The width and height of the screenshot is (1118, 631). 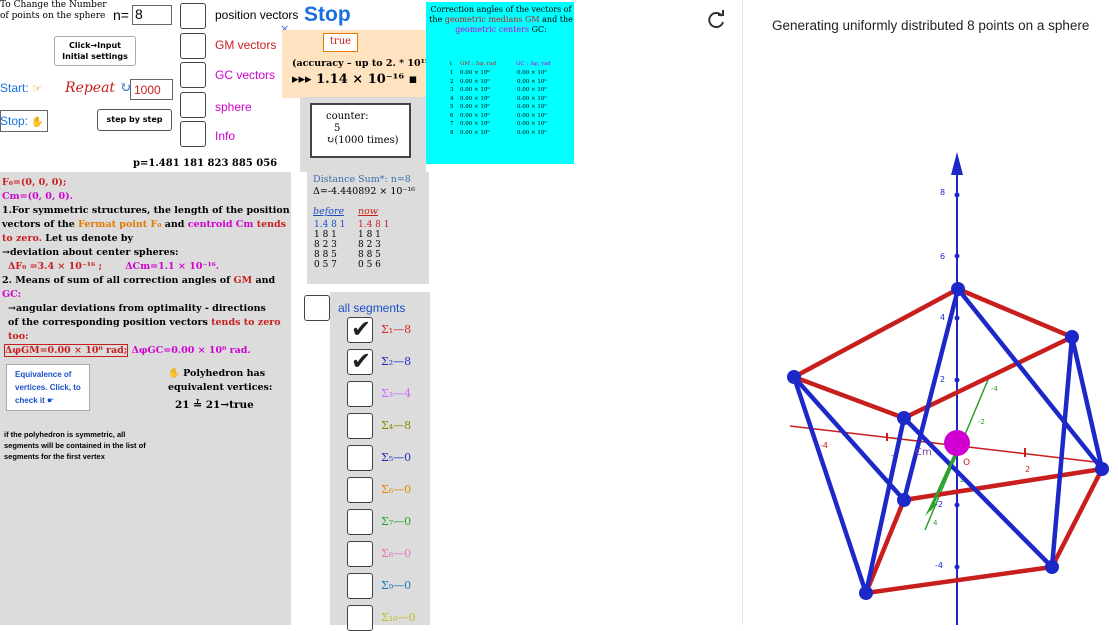 What do you see at coordinates (717, 20) in the screenshot?
I see `refresh-icon` at bounding box center [717, 20].